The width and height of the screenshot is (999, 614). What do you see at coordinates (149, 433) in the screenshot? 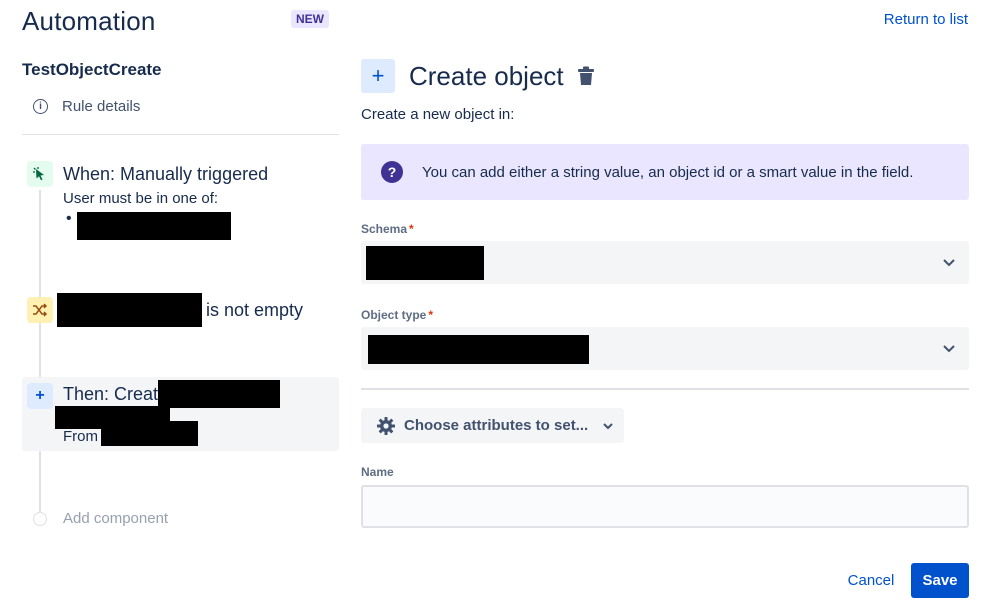
I see `redacted-schema-name` at bounding box center [149, 433].